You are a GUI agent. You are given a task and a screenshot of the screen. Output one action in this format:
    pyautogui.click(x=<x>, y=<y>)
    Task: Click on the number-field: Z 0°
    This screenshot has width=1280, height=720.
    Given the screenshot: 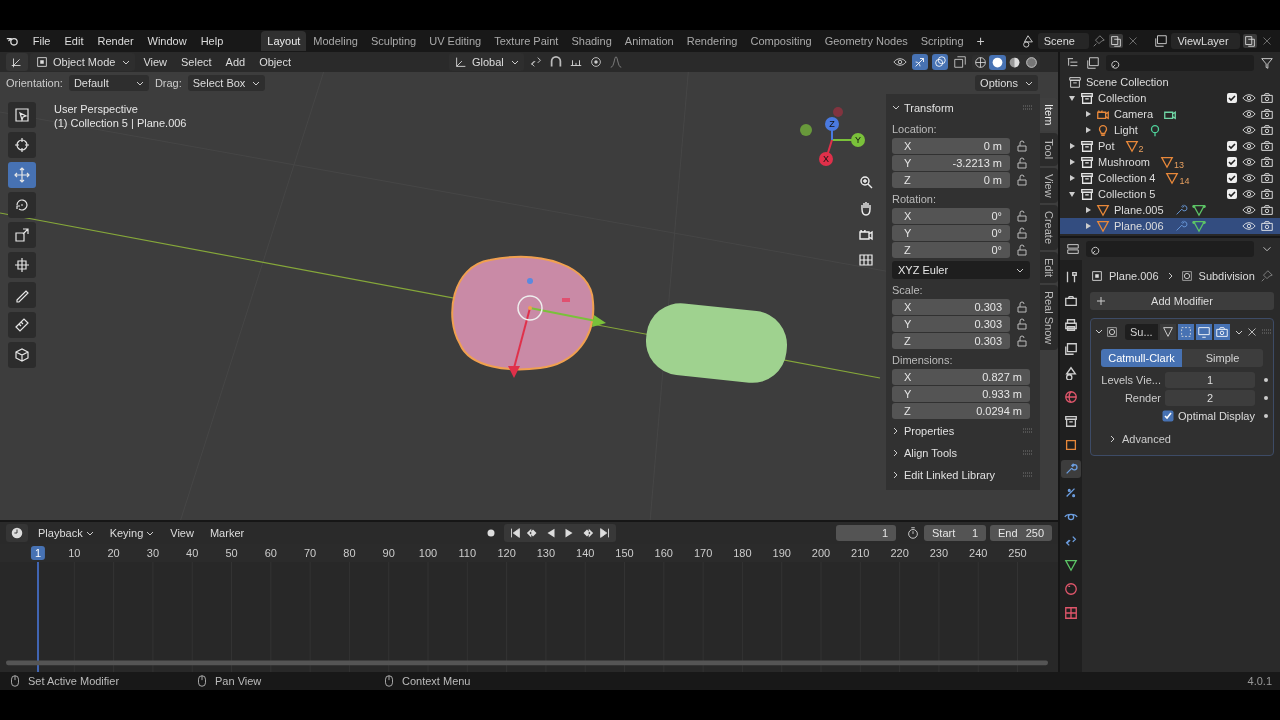 What is the action you would take?
    pyautogui.click(x=951, y=250)
    